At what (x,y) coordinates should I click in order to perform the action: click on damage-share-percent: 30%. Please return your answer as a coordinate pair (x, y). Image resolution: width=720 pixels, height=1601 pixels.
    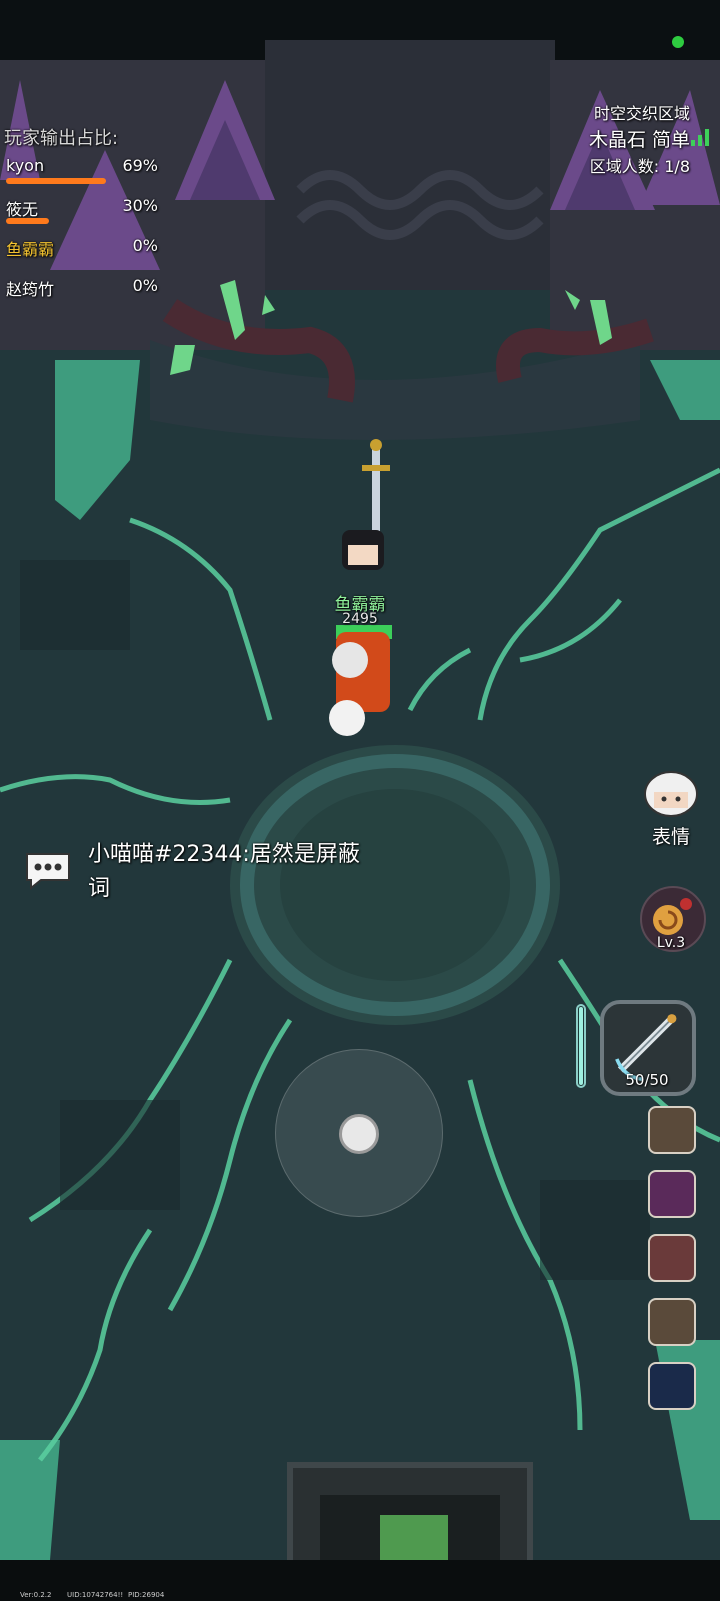
    Looking at the image, I should click on (140, 205).